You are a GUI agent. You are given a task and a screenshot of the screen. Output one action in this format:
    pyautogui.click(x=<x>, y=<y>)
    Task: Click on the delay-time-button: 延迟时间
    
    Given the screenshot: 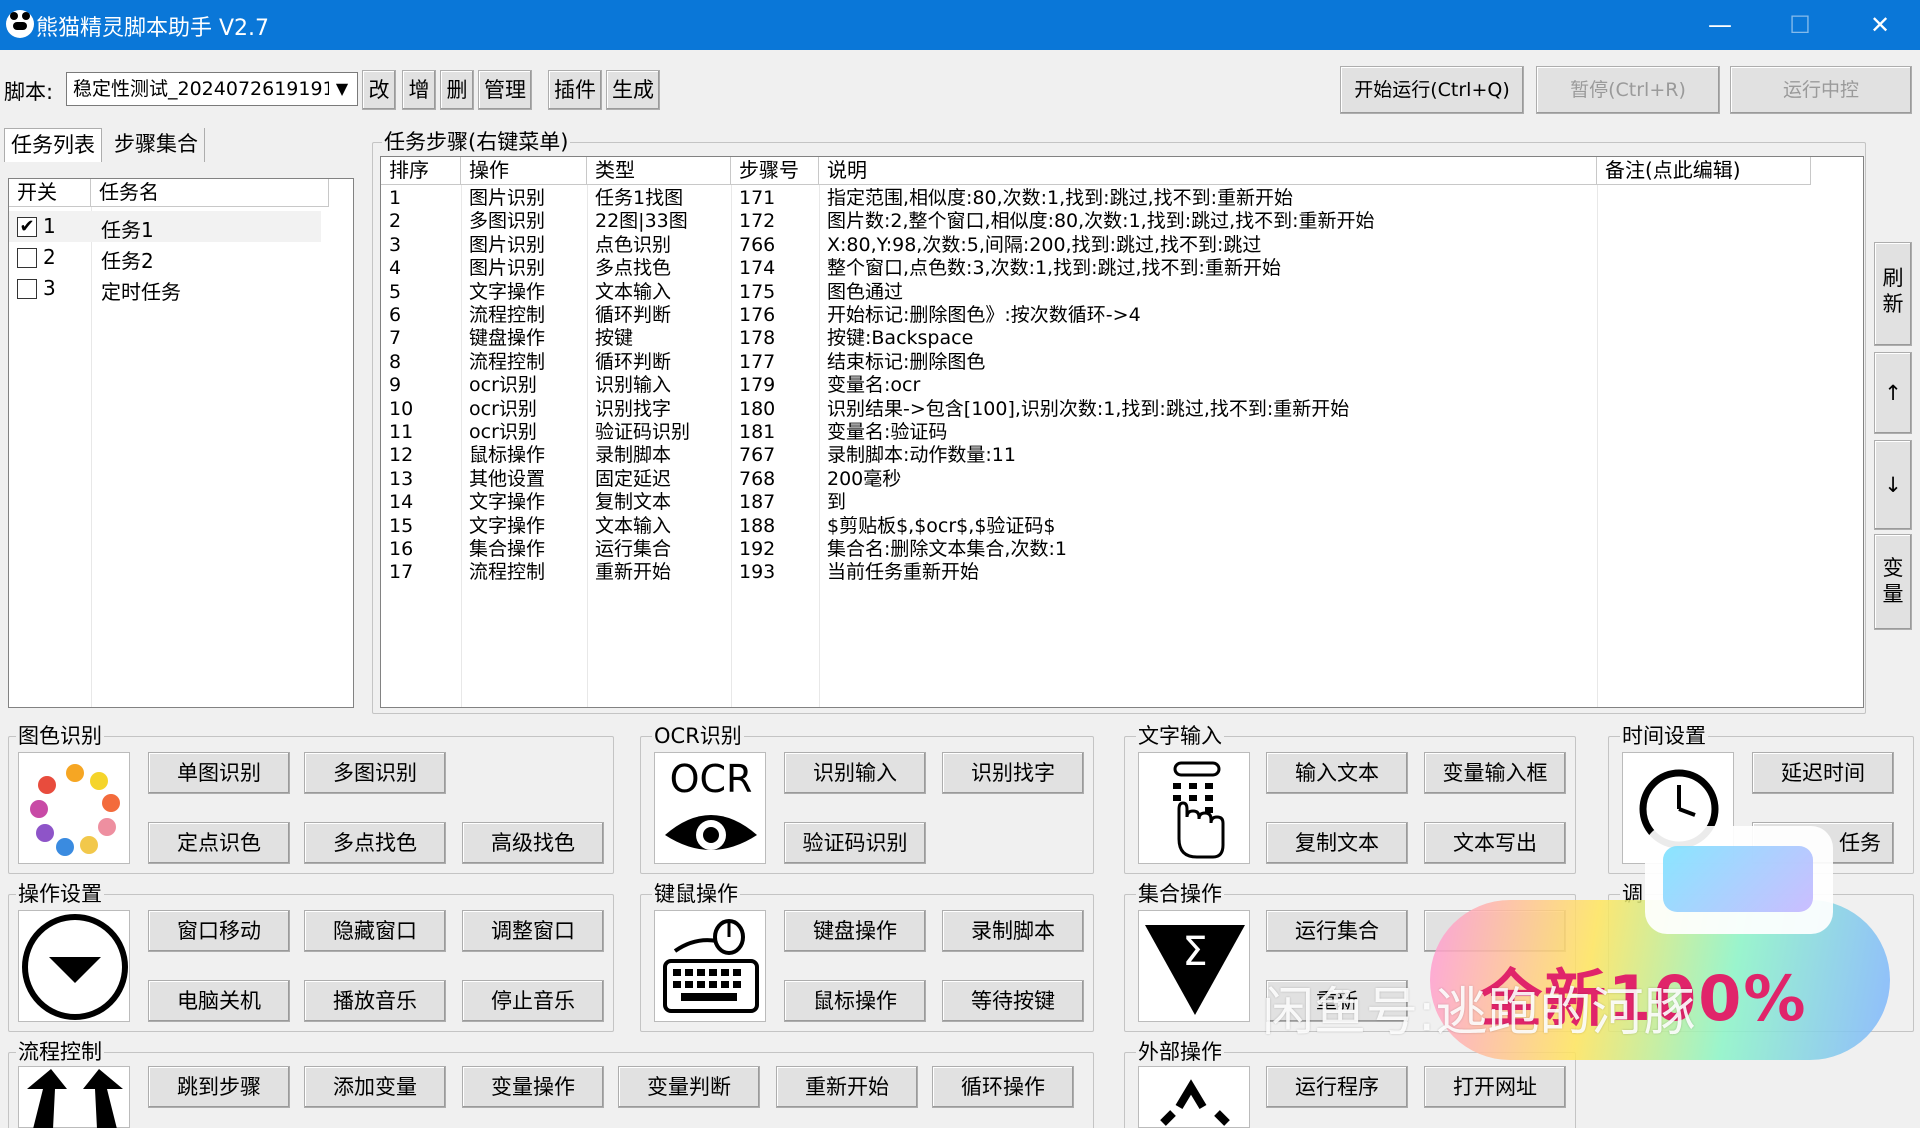 What is the action you would take?
    pyautogui.click(x=1823, y=773)
    